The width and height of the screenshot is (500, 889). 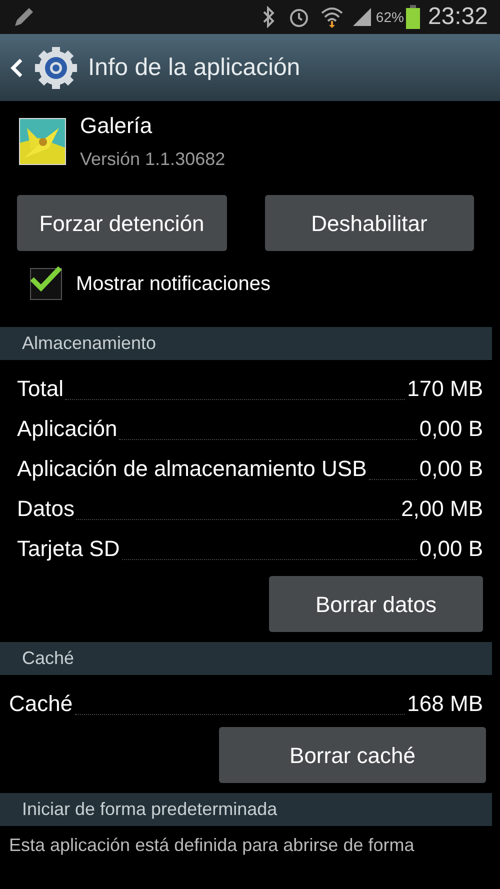 What do you see at coordinates (173, 284) in the screenshot?
I see `checkbox-label: Mostrar notificaciones` at bounding box center [173, 284].